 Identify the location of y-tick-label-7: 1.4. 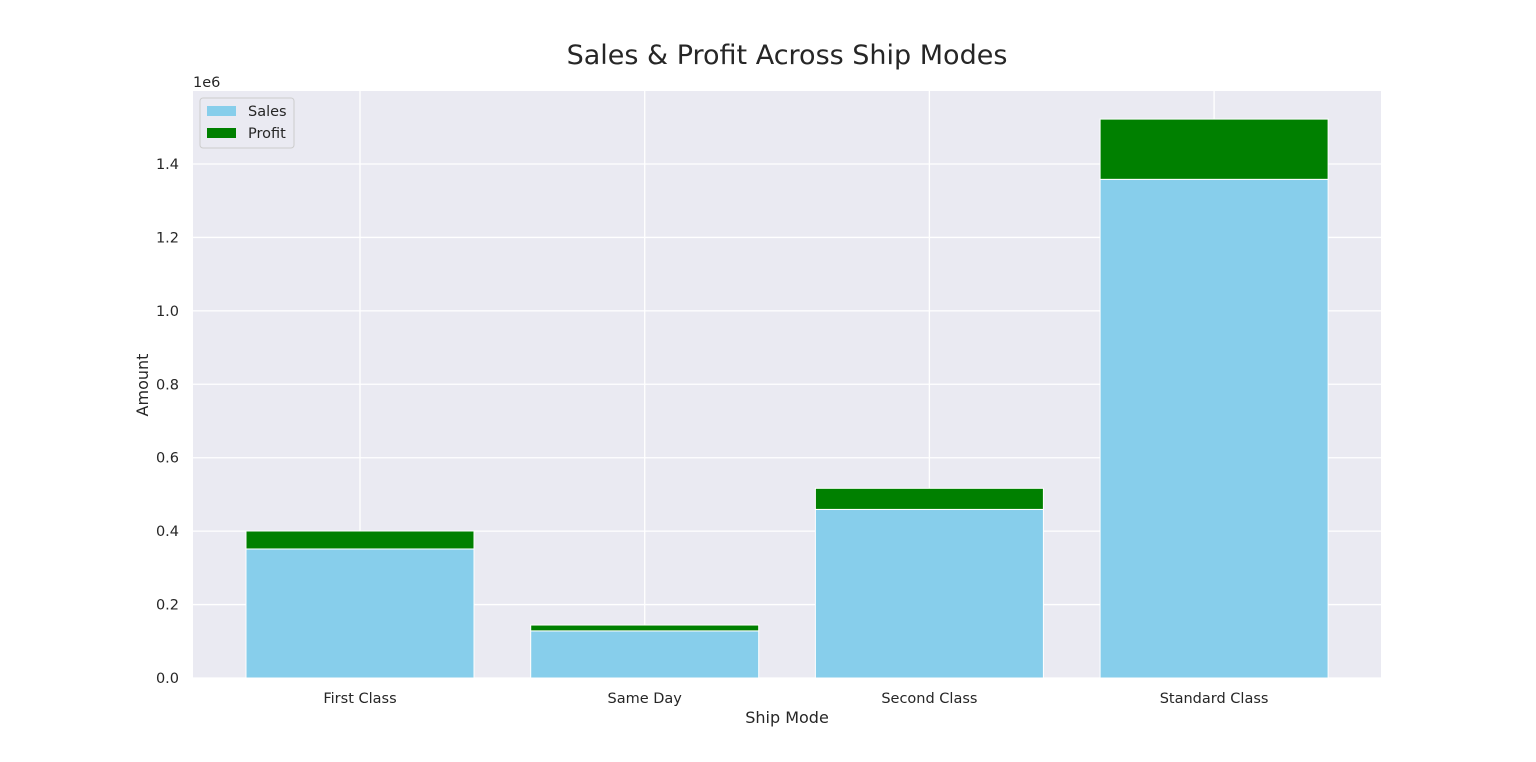
(167, 165).